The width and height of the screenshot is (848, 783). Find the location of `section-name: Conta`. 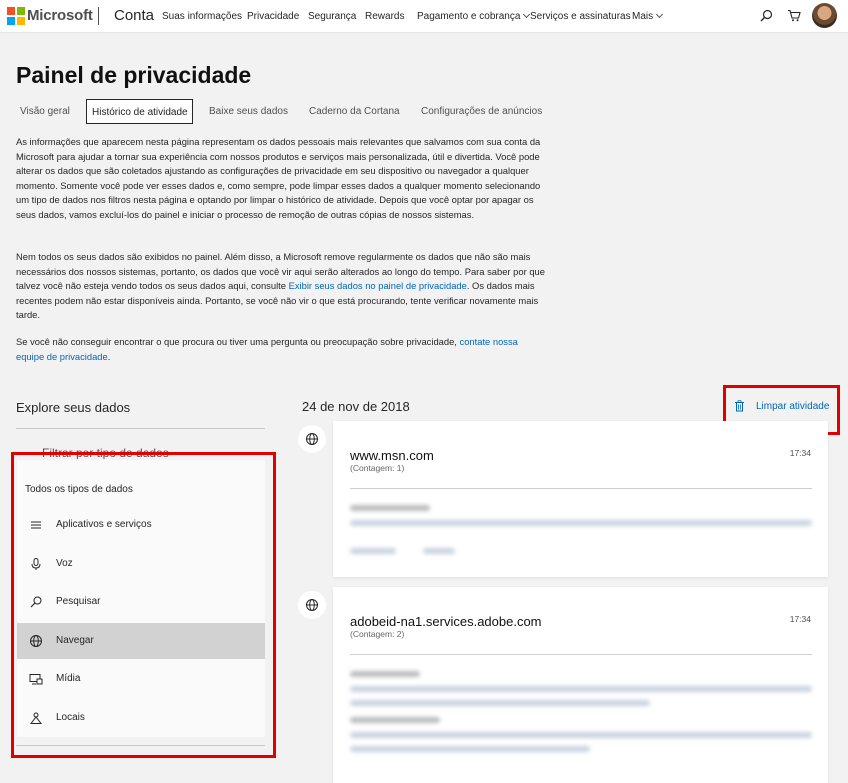

section-name: Conta is located at coordinates (134, 15).